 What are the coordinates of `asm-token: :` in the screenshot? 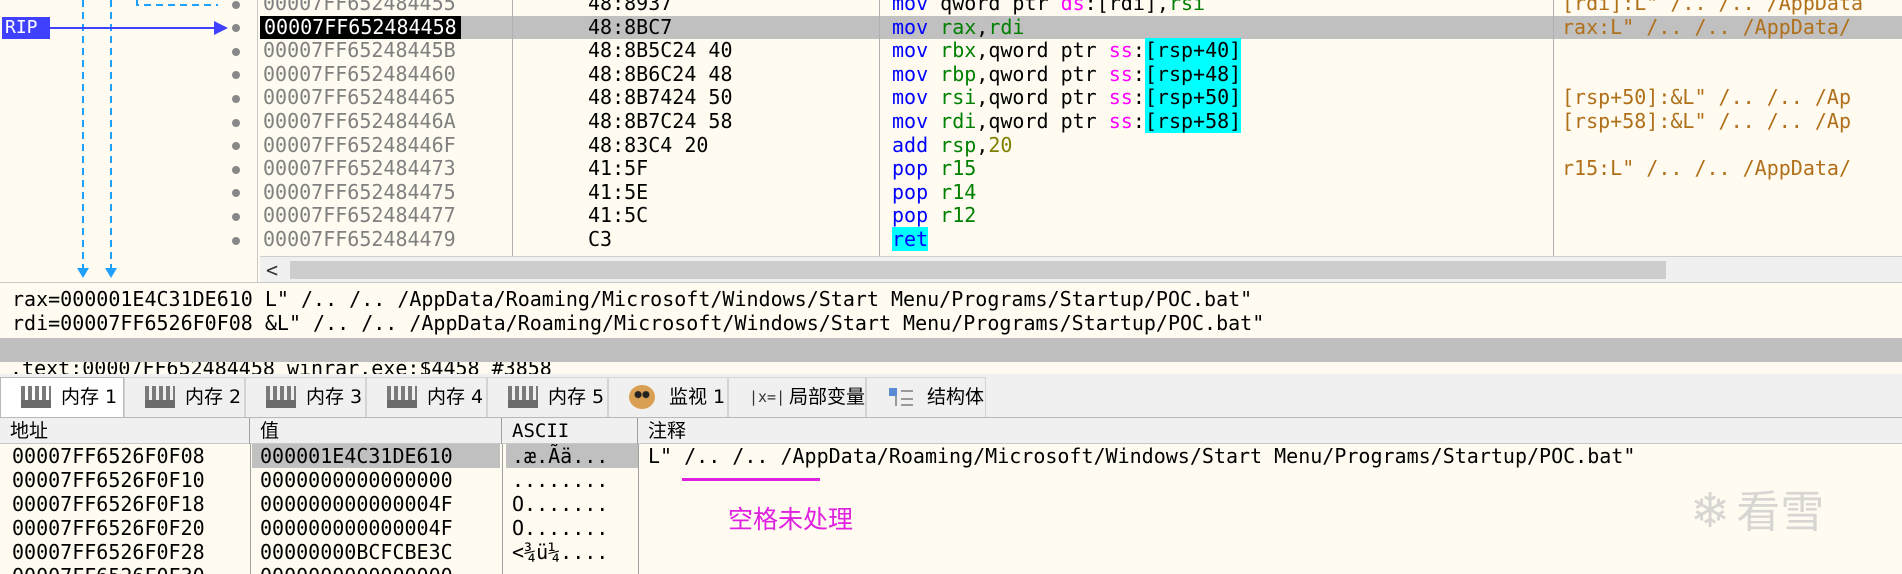 It's located at (1138, 97).